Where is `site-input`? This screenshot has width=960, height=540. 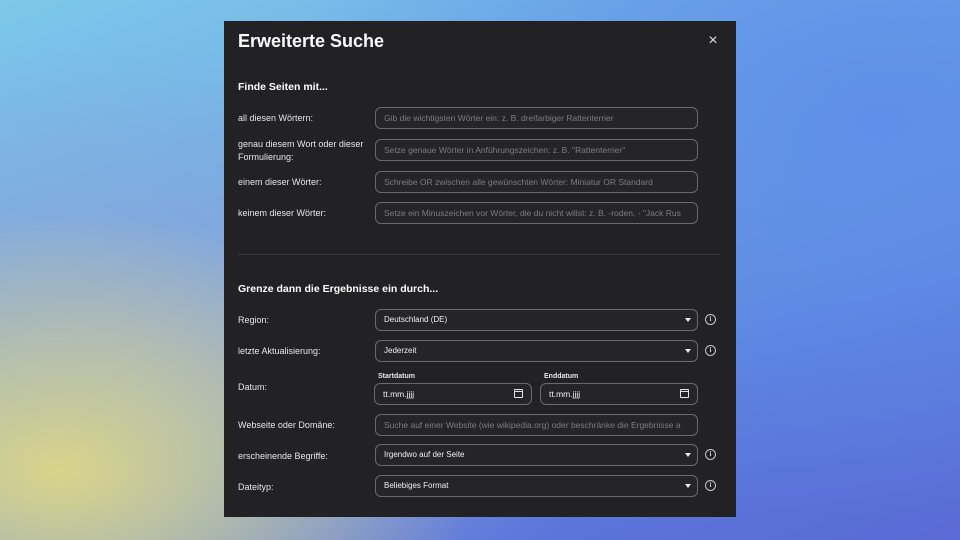
site-input is located at coordinates (536, 425).